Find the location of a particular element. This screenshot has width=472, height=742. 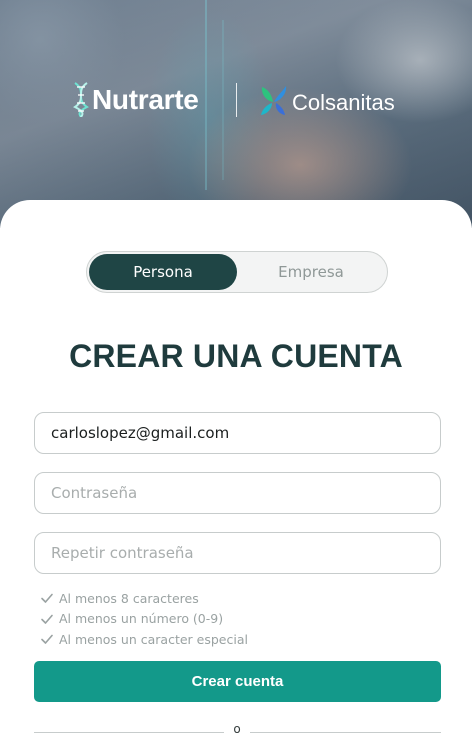

requirement-label: Al menos 8 caracteres is located at coordinates (129, 598).